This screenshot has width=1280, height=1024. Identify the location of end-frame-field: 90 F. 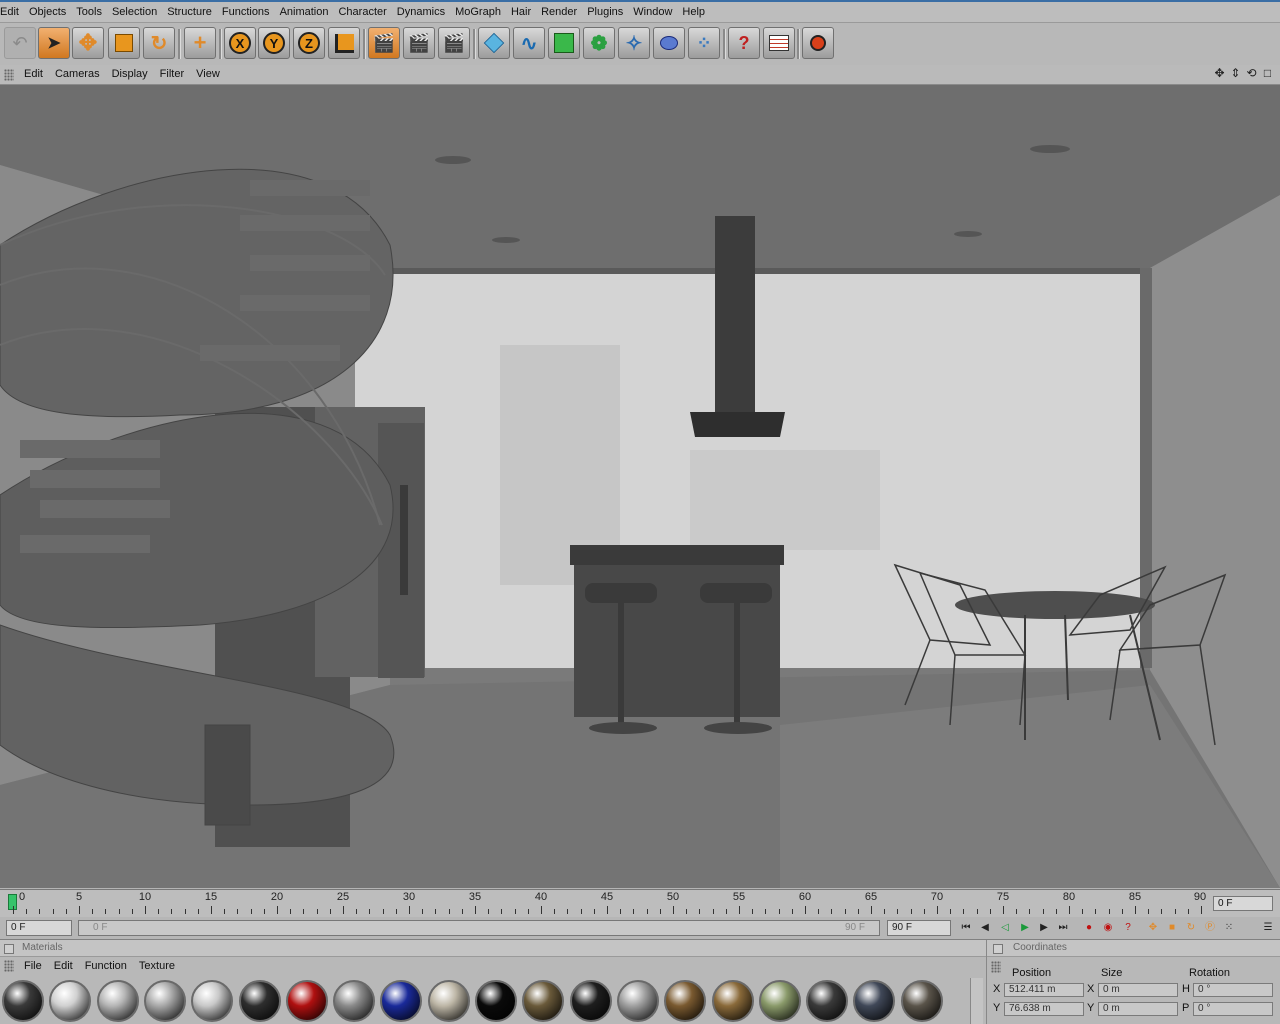
(919, 928).